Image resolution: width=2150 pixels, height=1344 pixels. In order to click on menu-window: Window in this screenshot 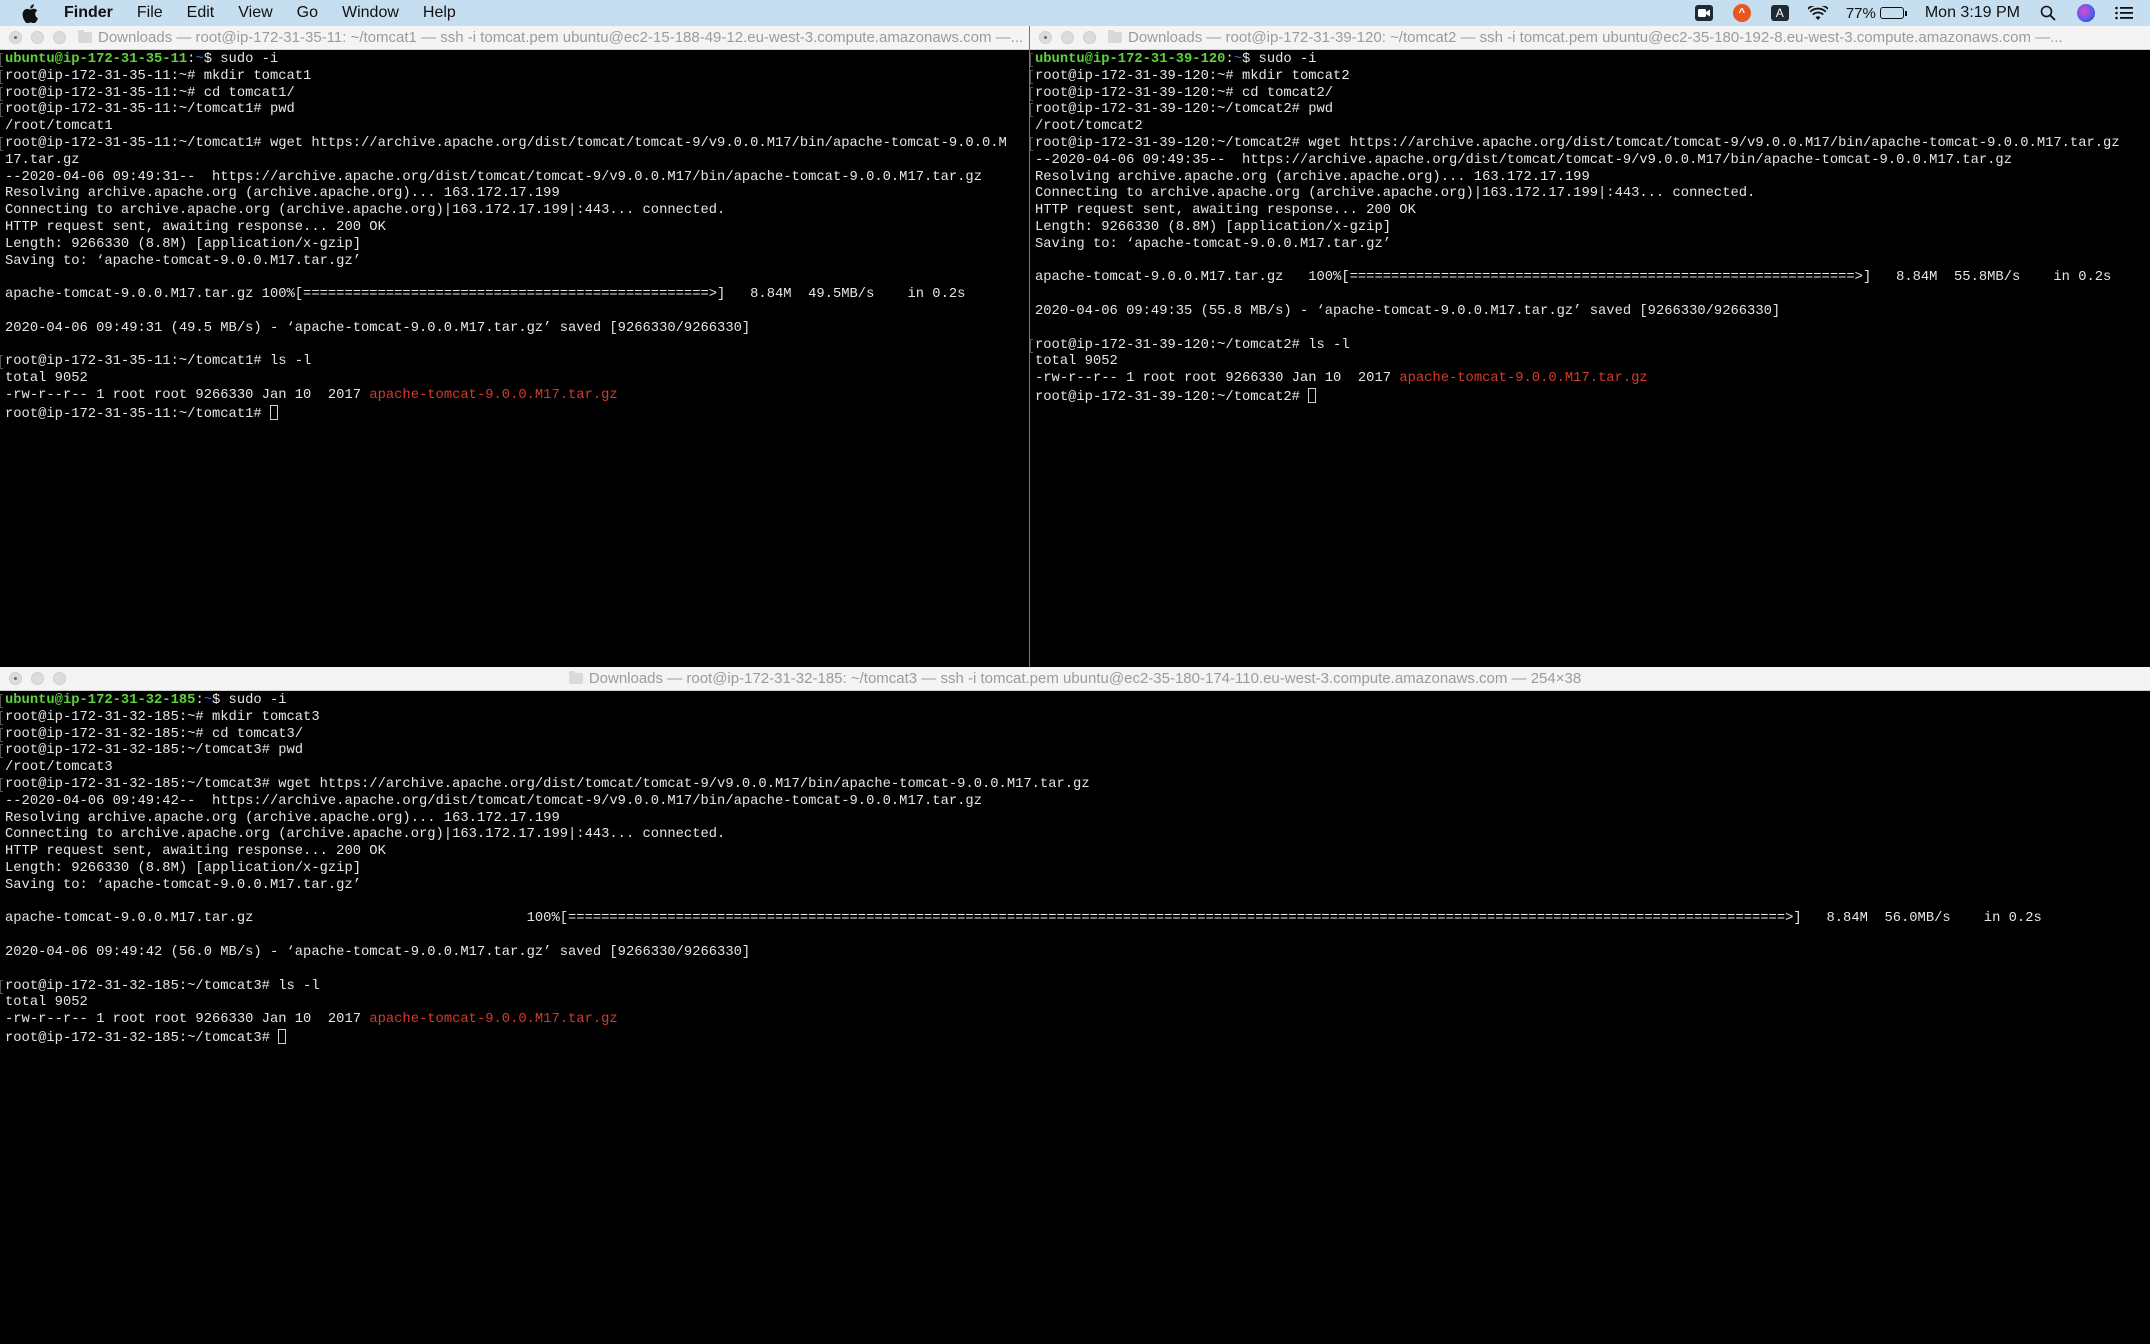, I will do `click(370, 13)`.